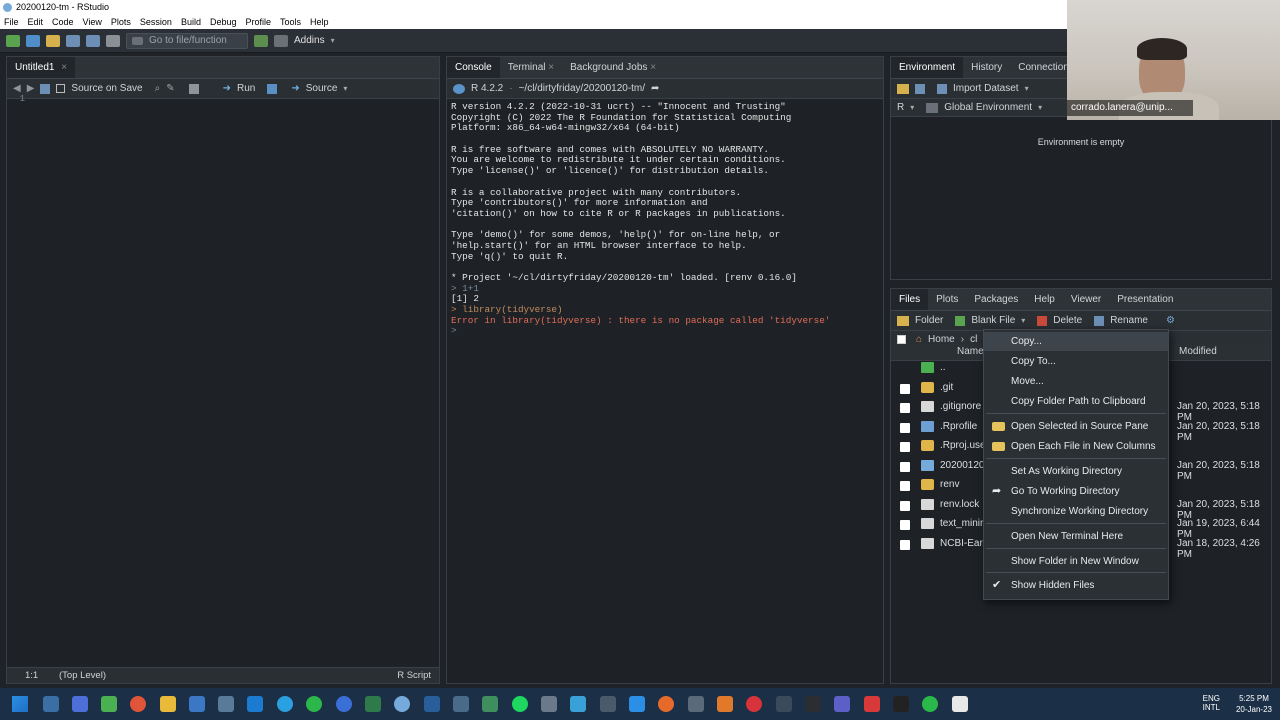 This screenshot has width=1280, height=720. Describe the element at coordinates (1076, 585) in the screenshot. I see `context-menu-item: ✔ Show Hidden Files` at that location.